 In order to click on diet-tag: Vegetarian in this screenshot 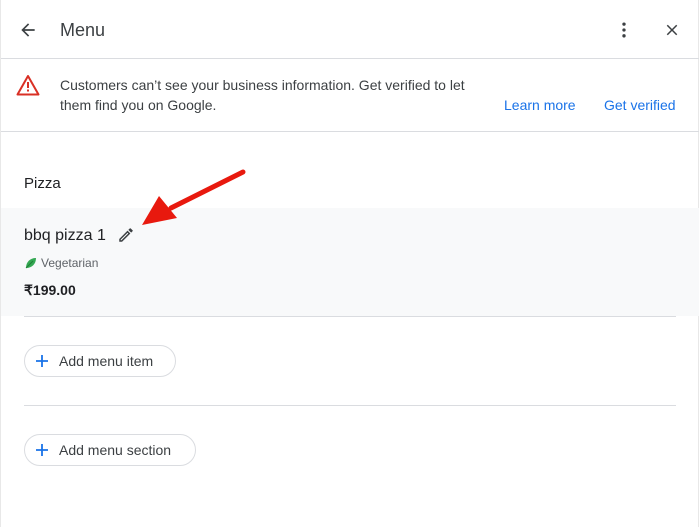, I will do `click(61, 263)`.